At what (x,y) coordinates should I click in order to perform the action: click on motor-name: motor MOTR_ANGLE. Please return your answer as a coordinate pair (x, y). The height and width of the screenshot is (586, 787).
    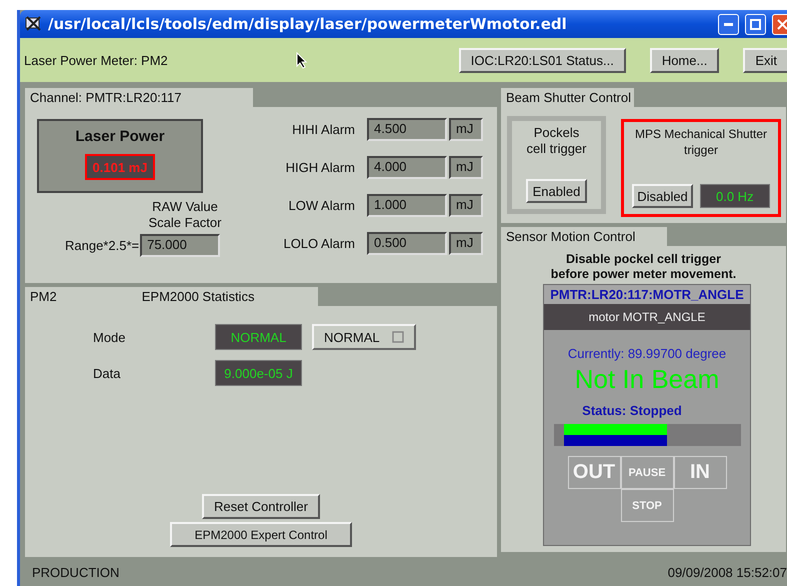
    Looking at the image, I should click on (647, 317).